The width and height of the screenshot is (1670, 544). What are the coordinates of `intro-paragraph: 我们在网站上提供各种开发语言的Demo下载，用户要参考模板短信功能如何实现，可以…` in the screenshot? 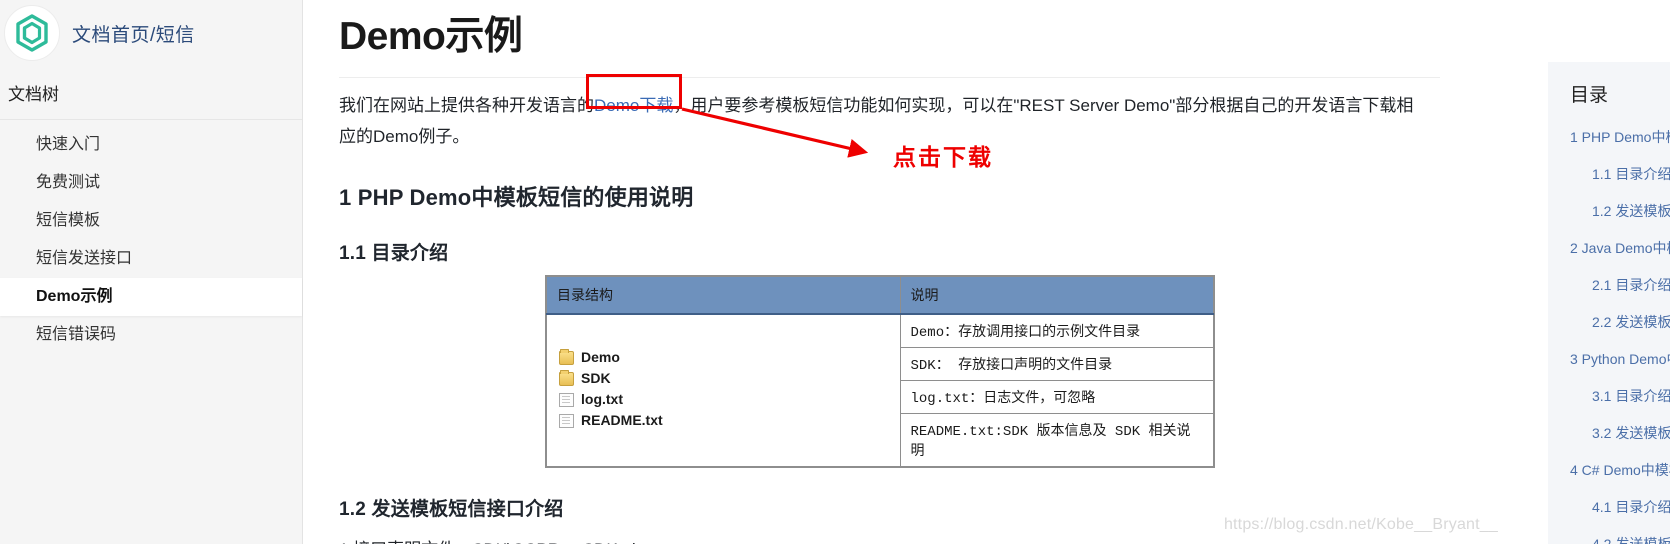 It's located at (884, 121).